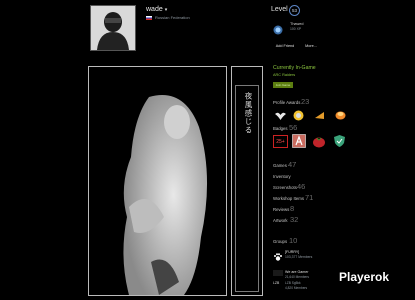 Image resolution: width=415 pixels, height=300 pixels. What do you see at coordinates (299, 257) in the screenshot?
I see `group-members: 103,377 Members` at bounding box center [299, 257].